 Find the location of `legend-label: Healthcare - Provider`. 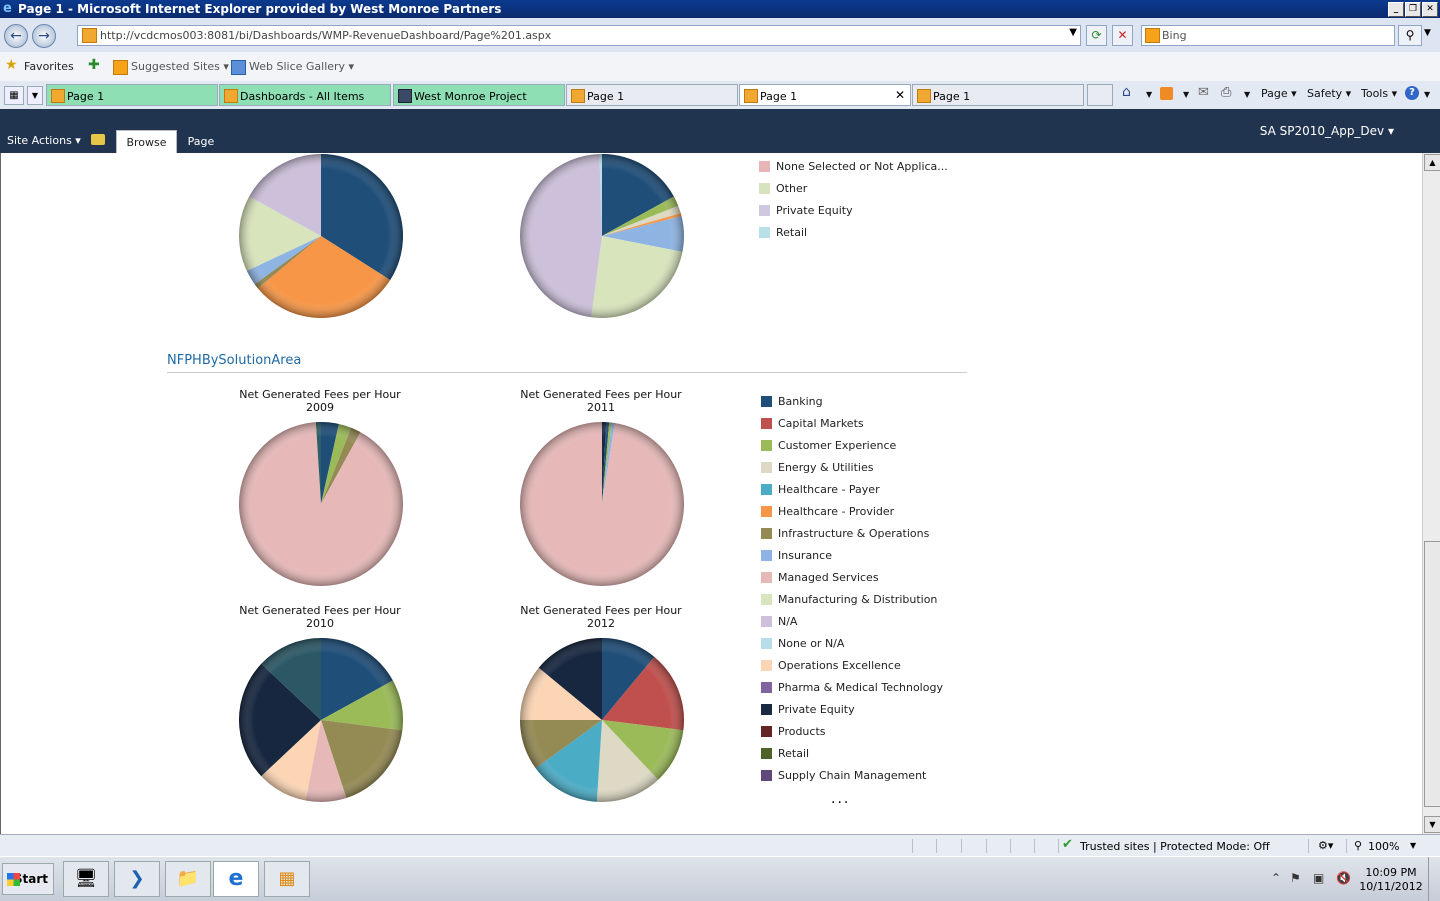

legend-label: Healthcare - Provider is located at coordinates (836, 511).